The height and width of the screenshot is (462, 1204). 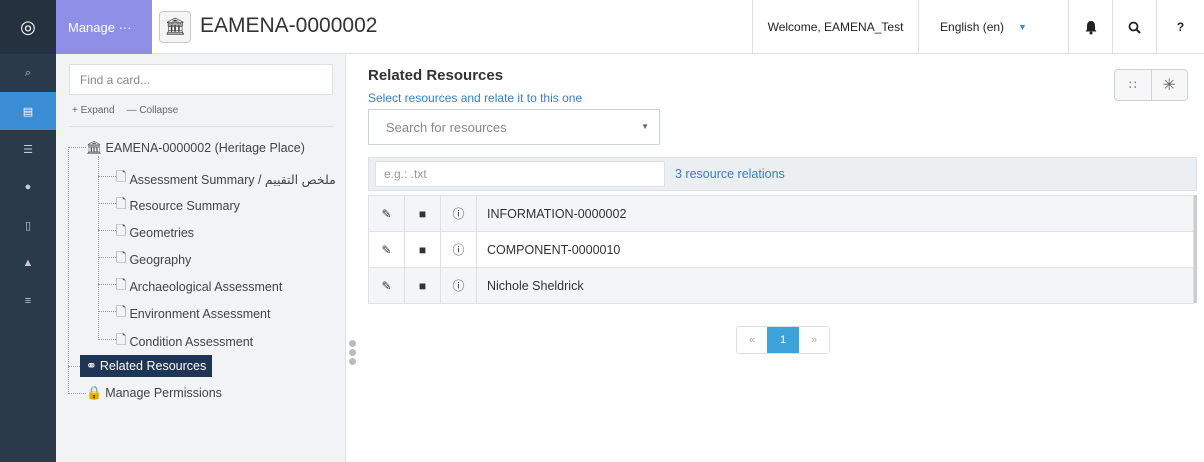 I want to click on page-button-current: 1, so click(x=783, y=340).